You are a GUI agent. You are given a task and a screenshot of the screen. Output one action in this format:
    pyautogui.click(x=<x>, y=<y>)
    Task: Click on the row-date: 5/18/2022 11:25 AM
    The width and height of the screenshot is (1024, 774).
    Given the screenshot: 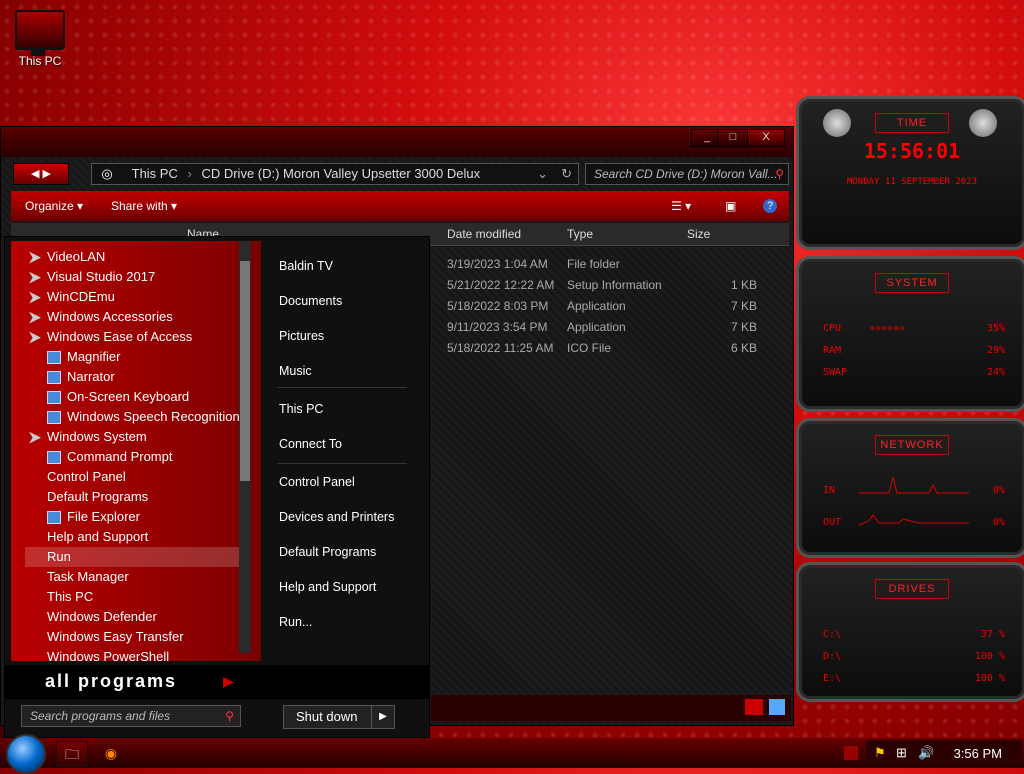 What is the action you would take?
    pyautogui.click(x=500, y=348)
    